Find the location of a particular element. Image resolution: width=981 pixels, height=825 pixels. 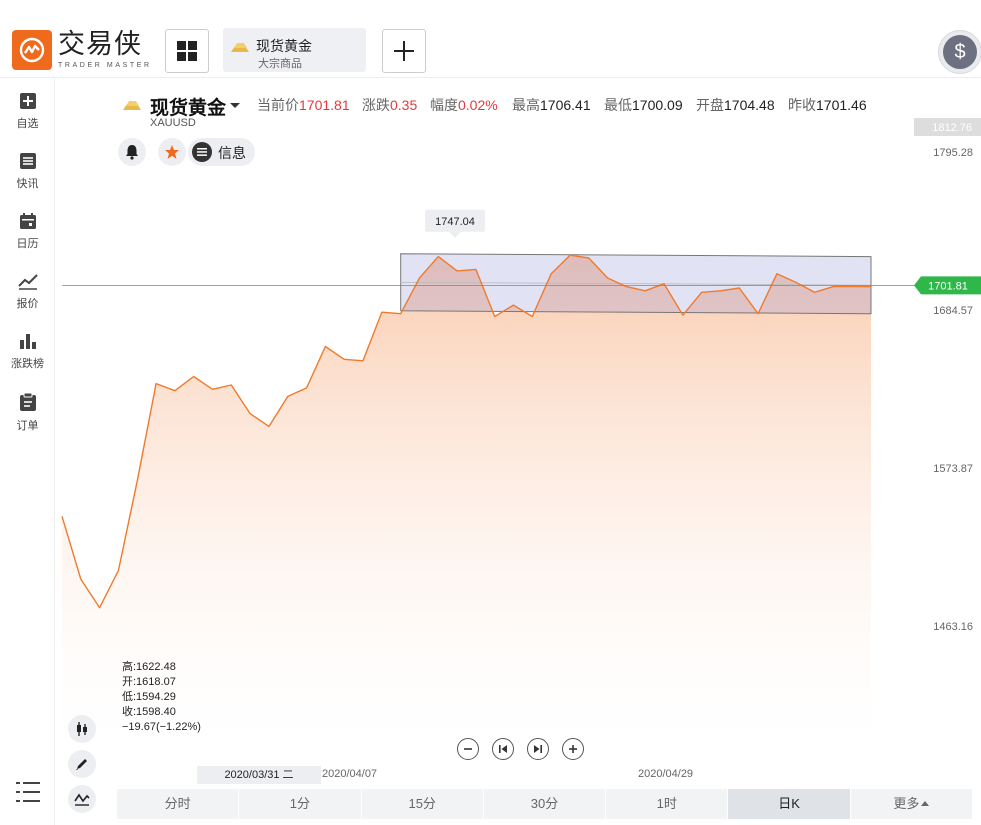

current-price-label: 1701.81 is located at coordinates (948, 286).